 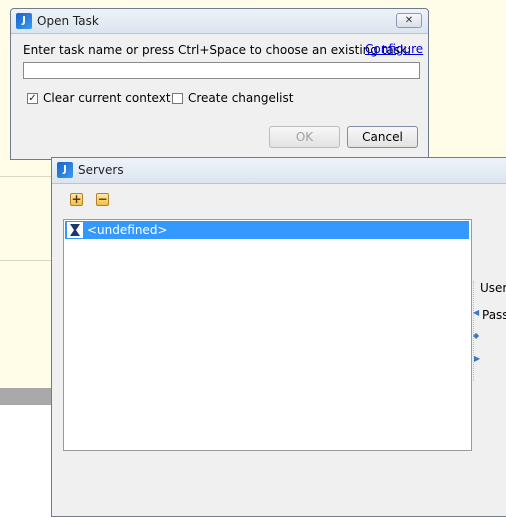 I want to click on arrow-right-icon: ▶, so click(x=477, y=358).